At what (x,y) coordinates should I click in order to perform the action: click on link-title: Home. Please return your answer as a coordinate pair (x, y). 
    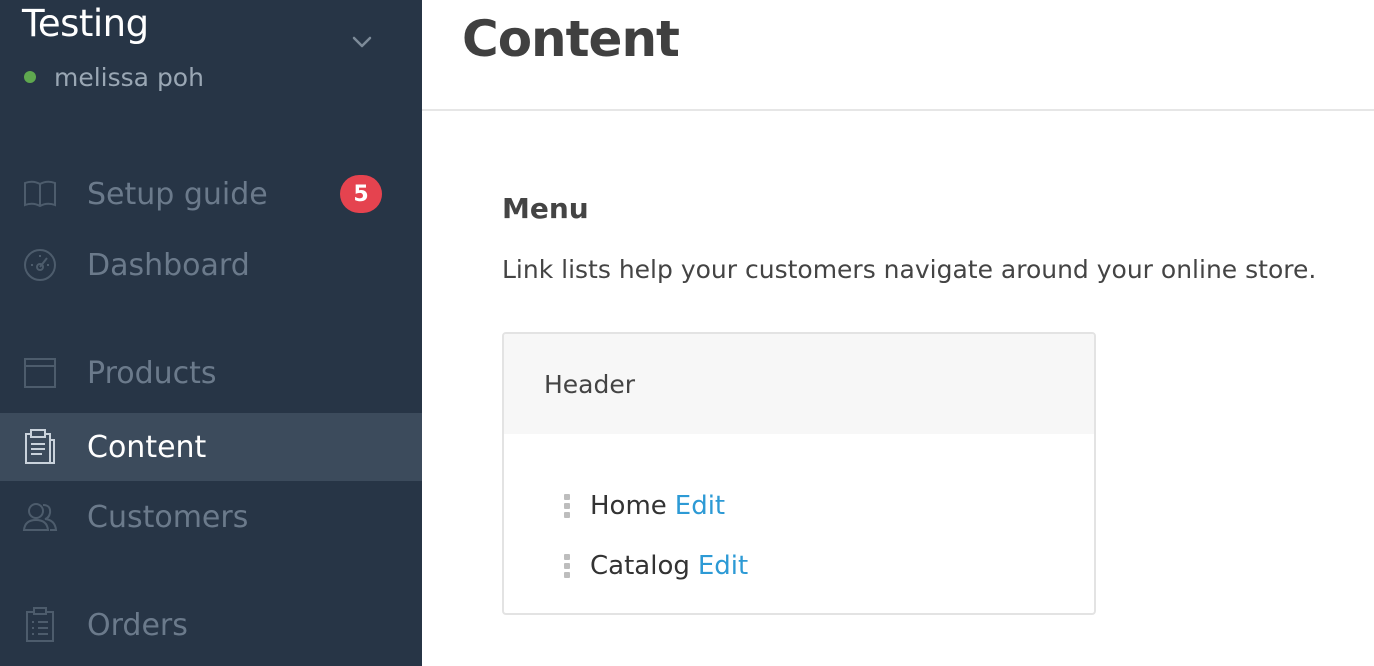
    Looking at the image, I should click on (628, 506).